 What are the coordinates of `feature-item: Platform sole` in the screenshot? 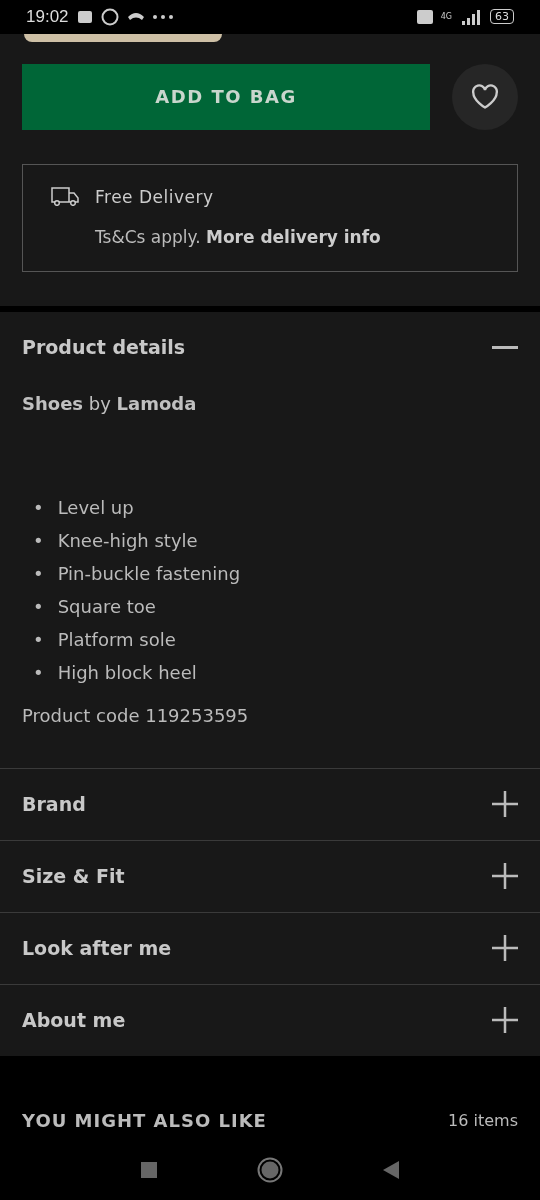 It's located at (116, 639).